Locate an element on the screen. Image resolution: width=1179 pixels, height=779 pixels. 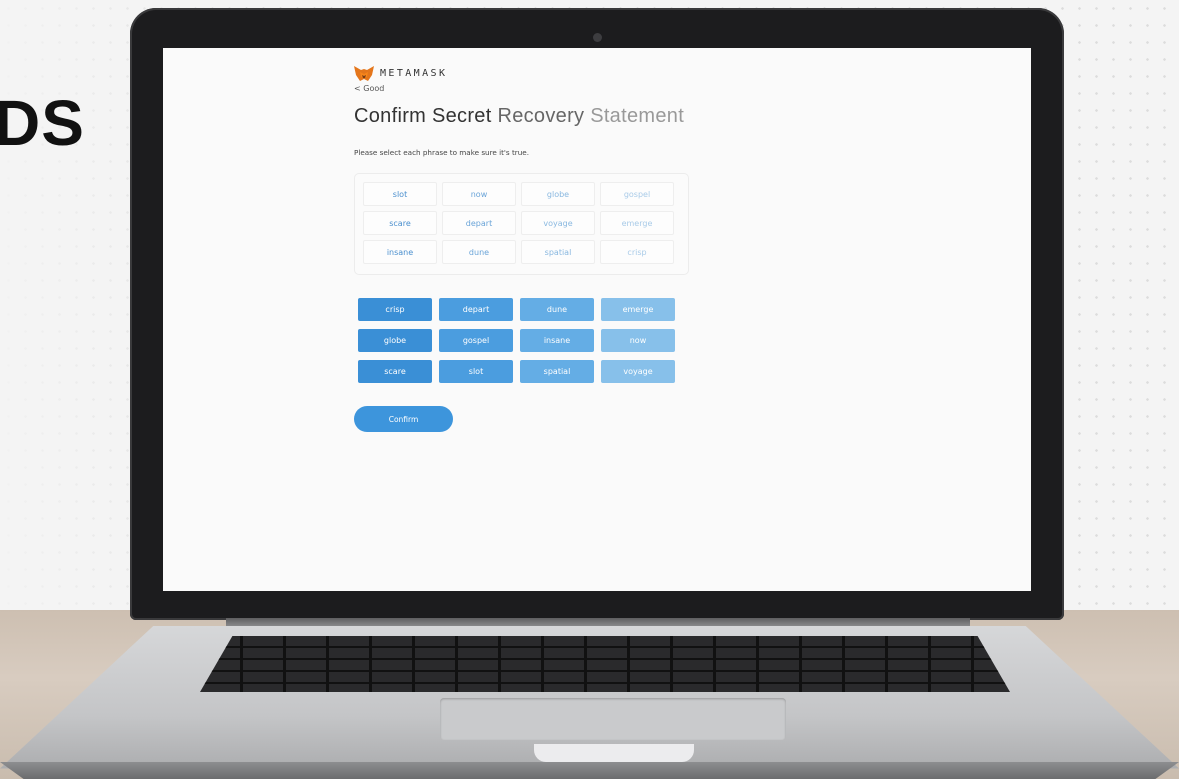
word-choice-button: dune is located at coordinates (557, 309).